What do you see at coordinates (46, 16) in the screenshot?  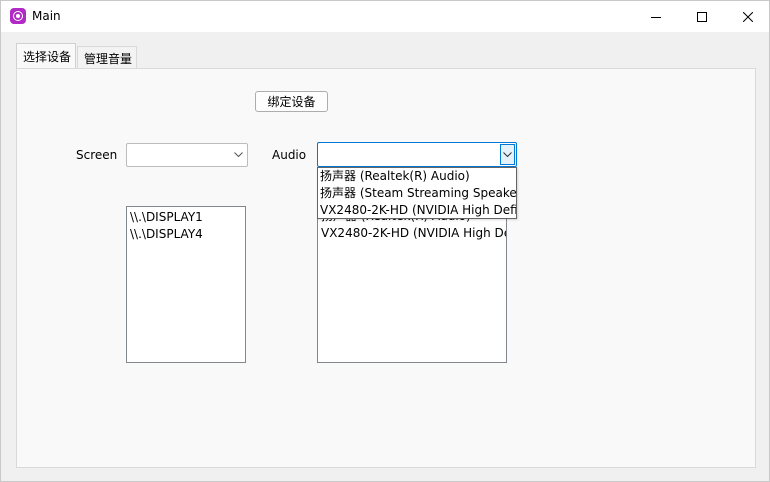 I see `window-title: Main` at bounding box center [46, 16].